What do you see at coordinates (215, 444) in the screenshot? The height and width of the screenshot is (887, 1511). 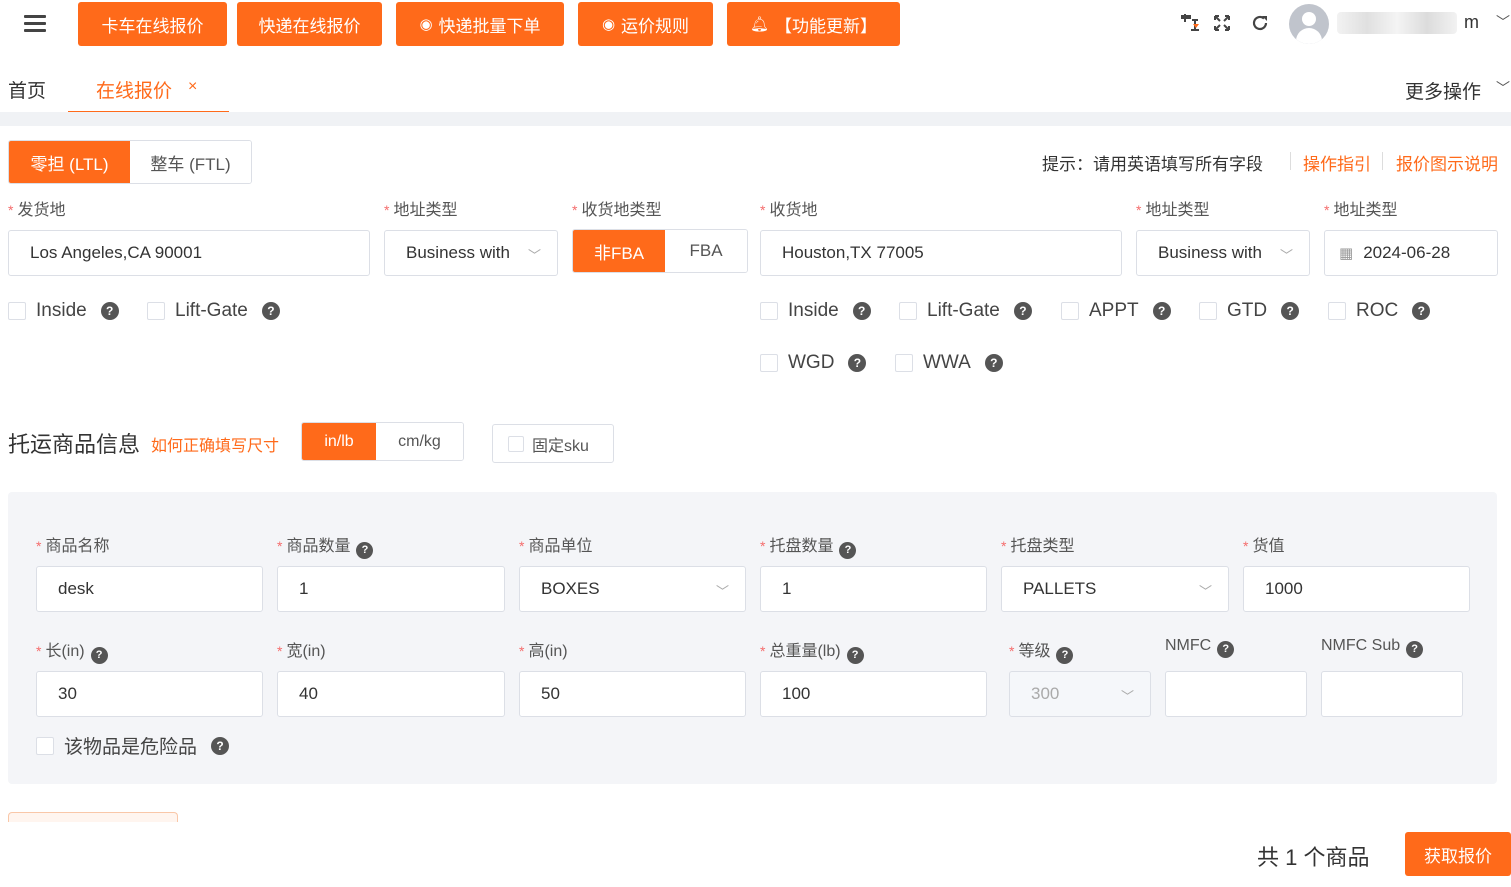 I see `size-help-link: 如何正确填写尺寸` at bounding box center [215, 444].